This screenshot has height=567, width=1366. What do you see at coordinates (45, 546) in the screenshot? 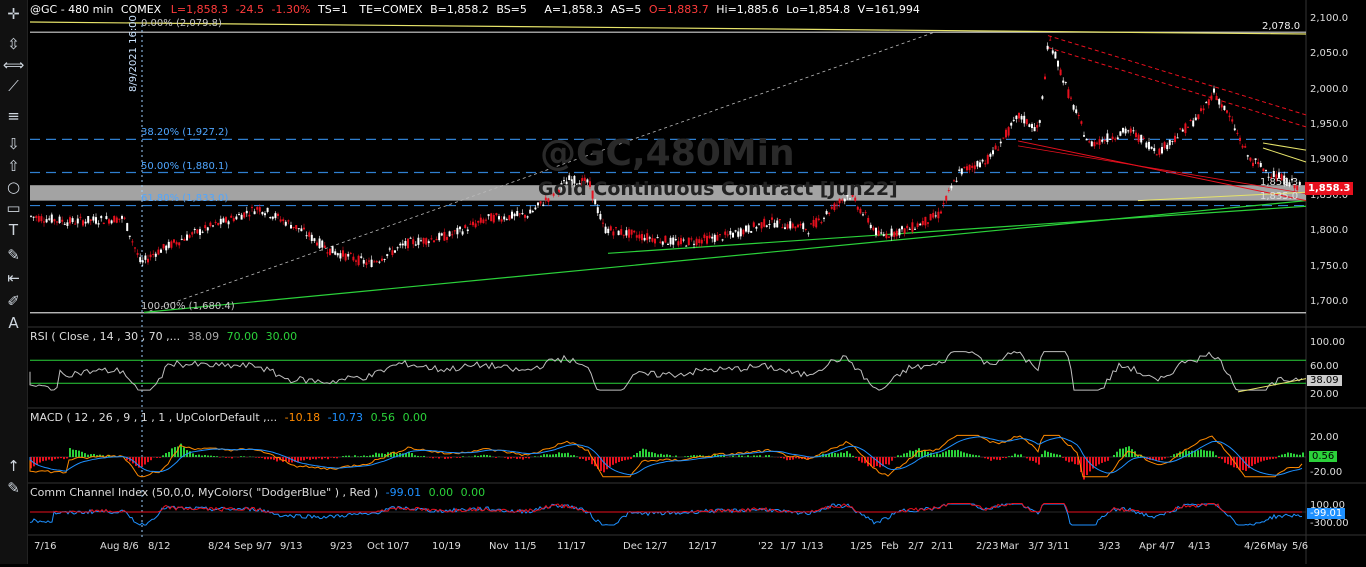
I see `time-tick: 7/16` at bounding box center [45, 546].